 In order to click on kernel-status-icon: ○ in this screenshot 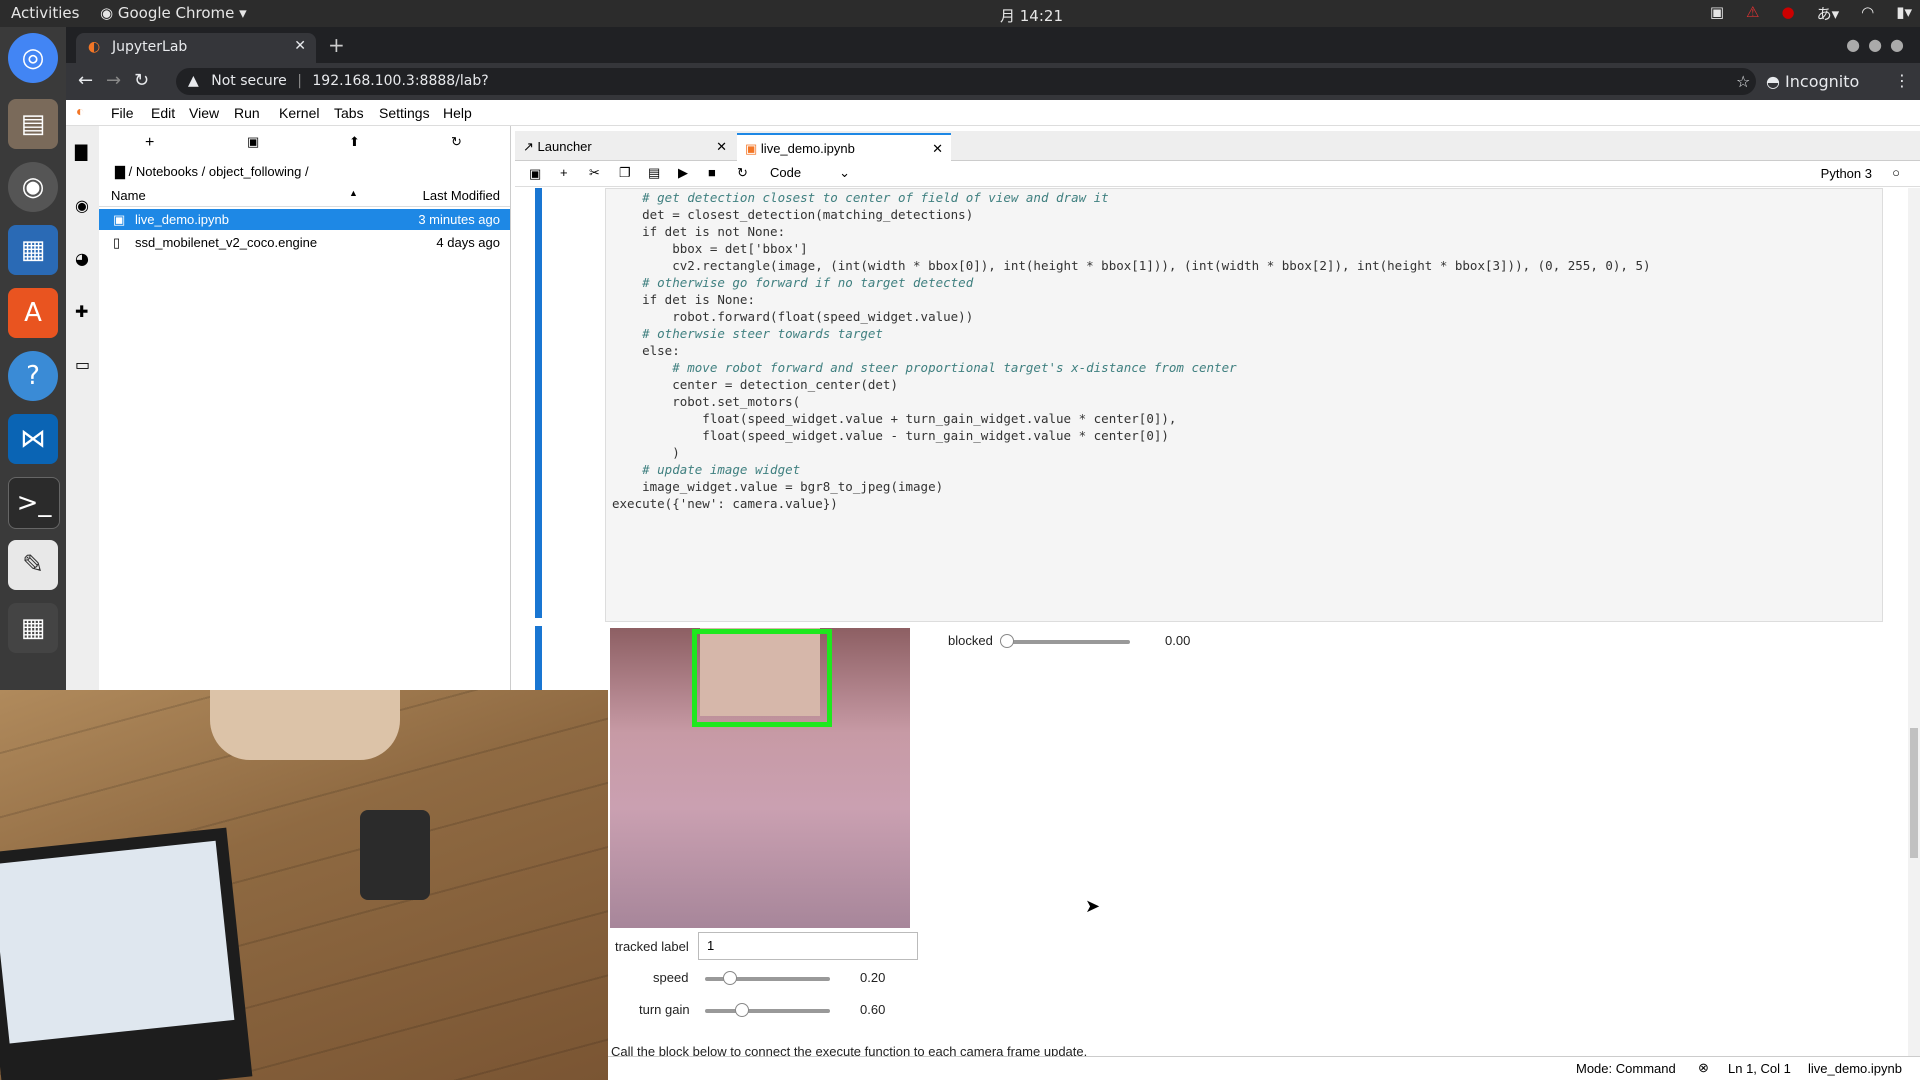, I will do `click(1896, 172)`.